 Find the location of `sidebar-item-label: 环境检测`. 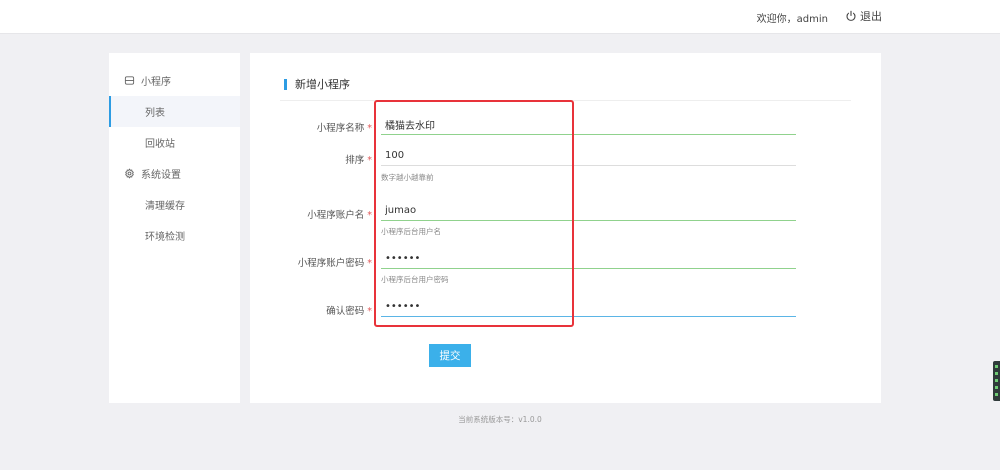

sidebar-item-label: 环境检测 is located at coordinates (165, 237).